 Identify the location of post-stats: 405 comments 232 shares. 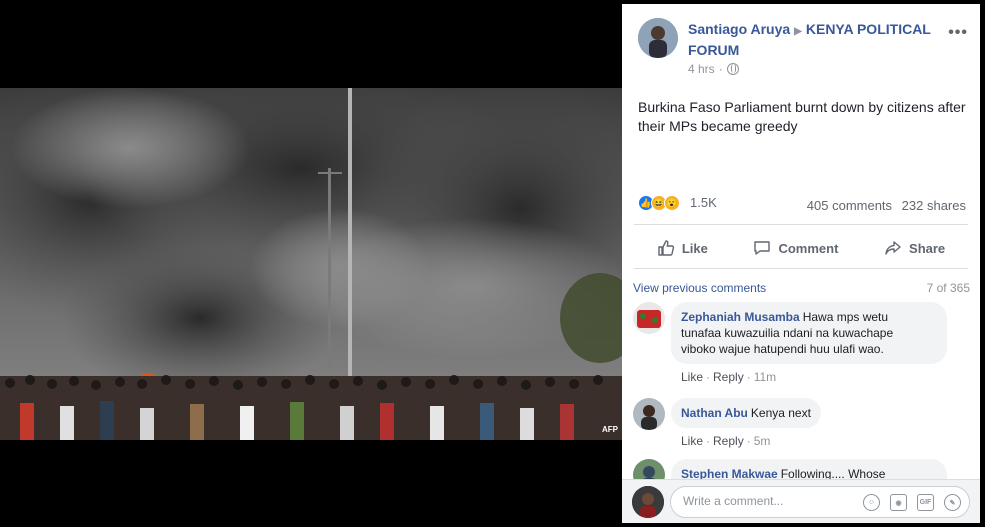
(883, 205).